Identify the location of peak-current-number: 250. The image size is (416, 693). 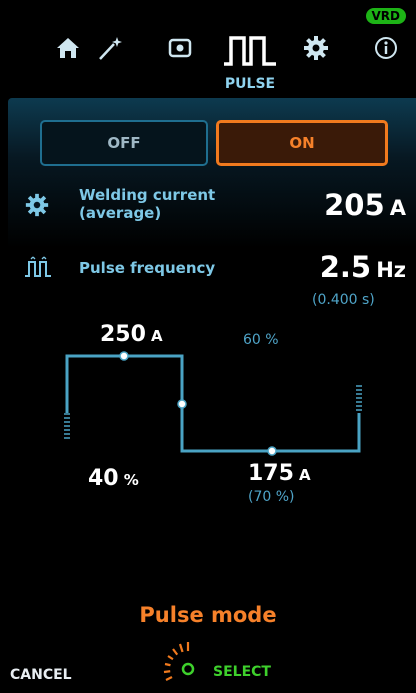
(123, 334).